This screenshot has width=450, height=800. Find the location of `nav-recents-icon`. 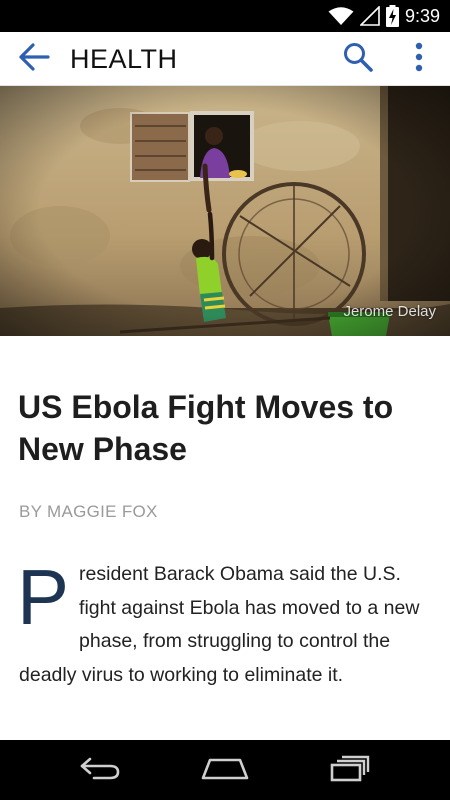

nav-recents-icon is located at coordinates (350, 770).